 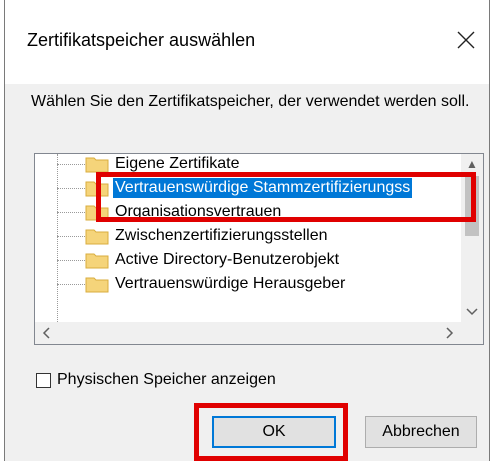 What do you see at coordinates (472, 312) in the screenshot?
I see `scroll-down-icon` at bounding box center [472, 312].